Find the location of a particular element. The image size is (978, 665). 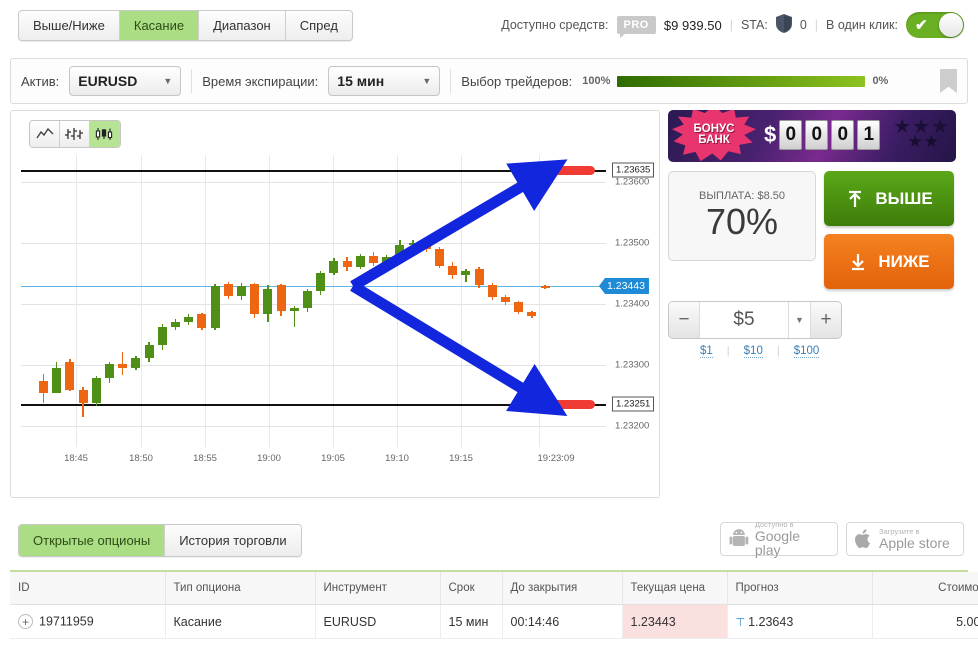

bonus-counter: $ 0 0 0 1 is located at coordinates (822, 135).